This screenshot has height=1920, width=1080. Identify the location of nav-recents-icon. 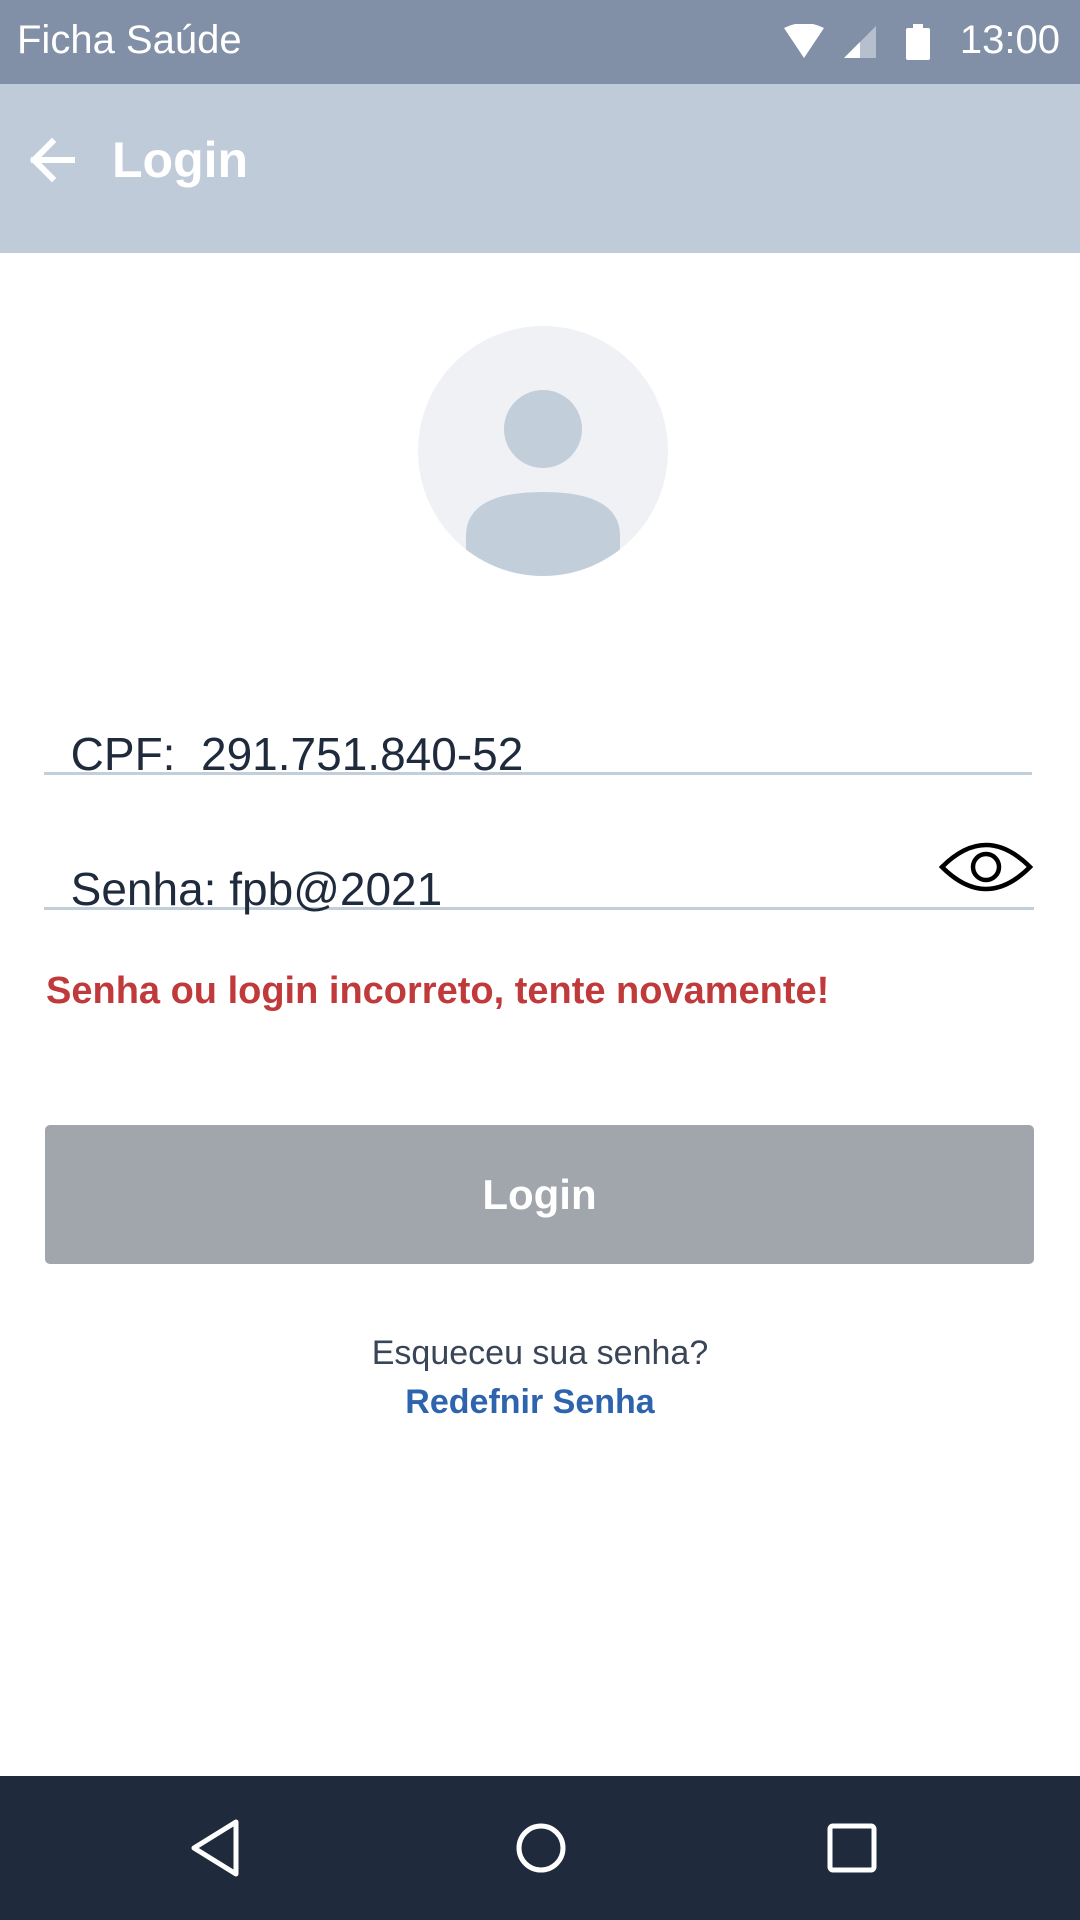
(852, 1848).